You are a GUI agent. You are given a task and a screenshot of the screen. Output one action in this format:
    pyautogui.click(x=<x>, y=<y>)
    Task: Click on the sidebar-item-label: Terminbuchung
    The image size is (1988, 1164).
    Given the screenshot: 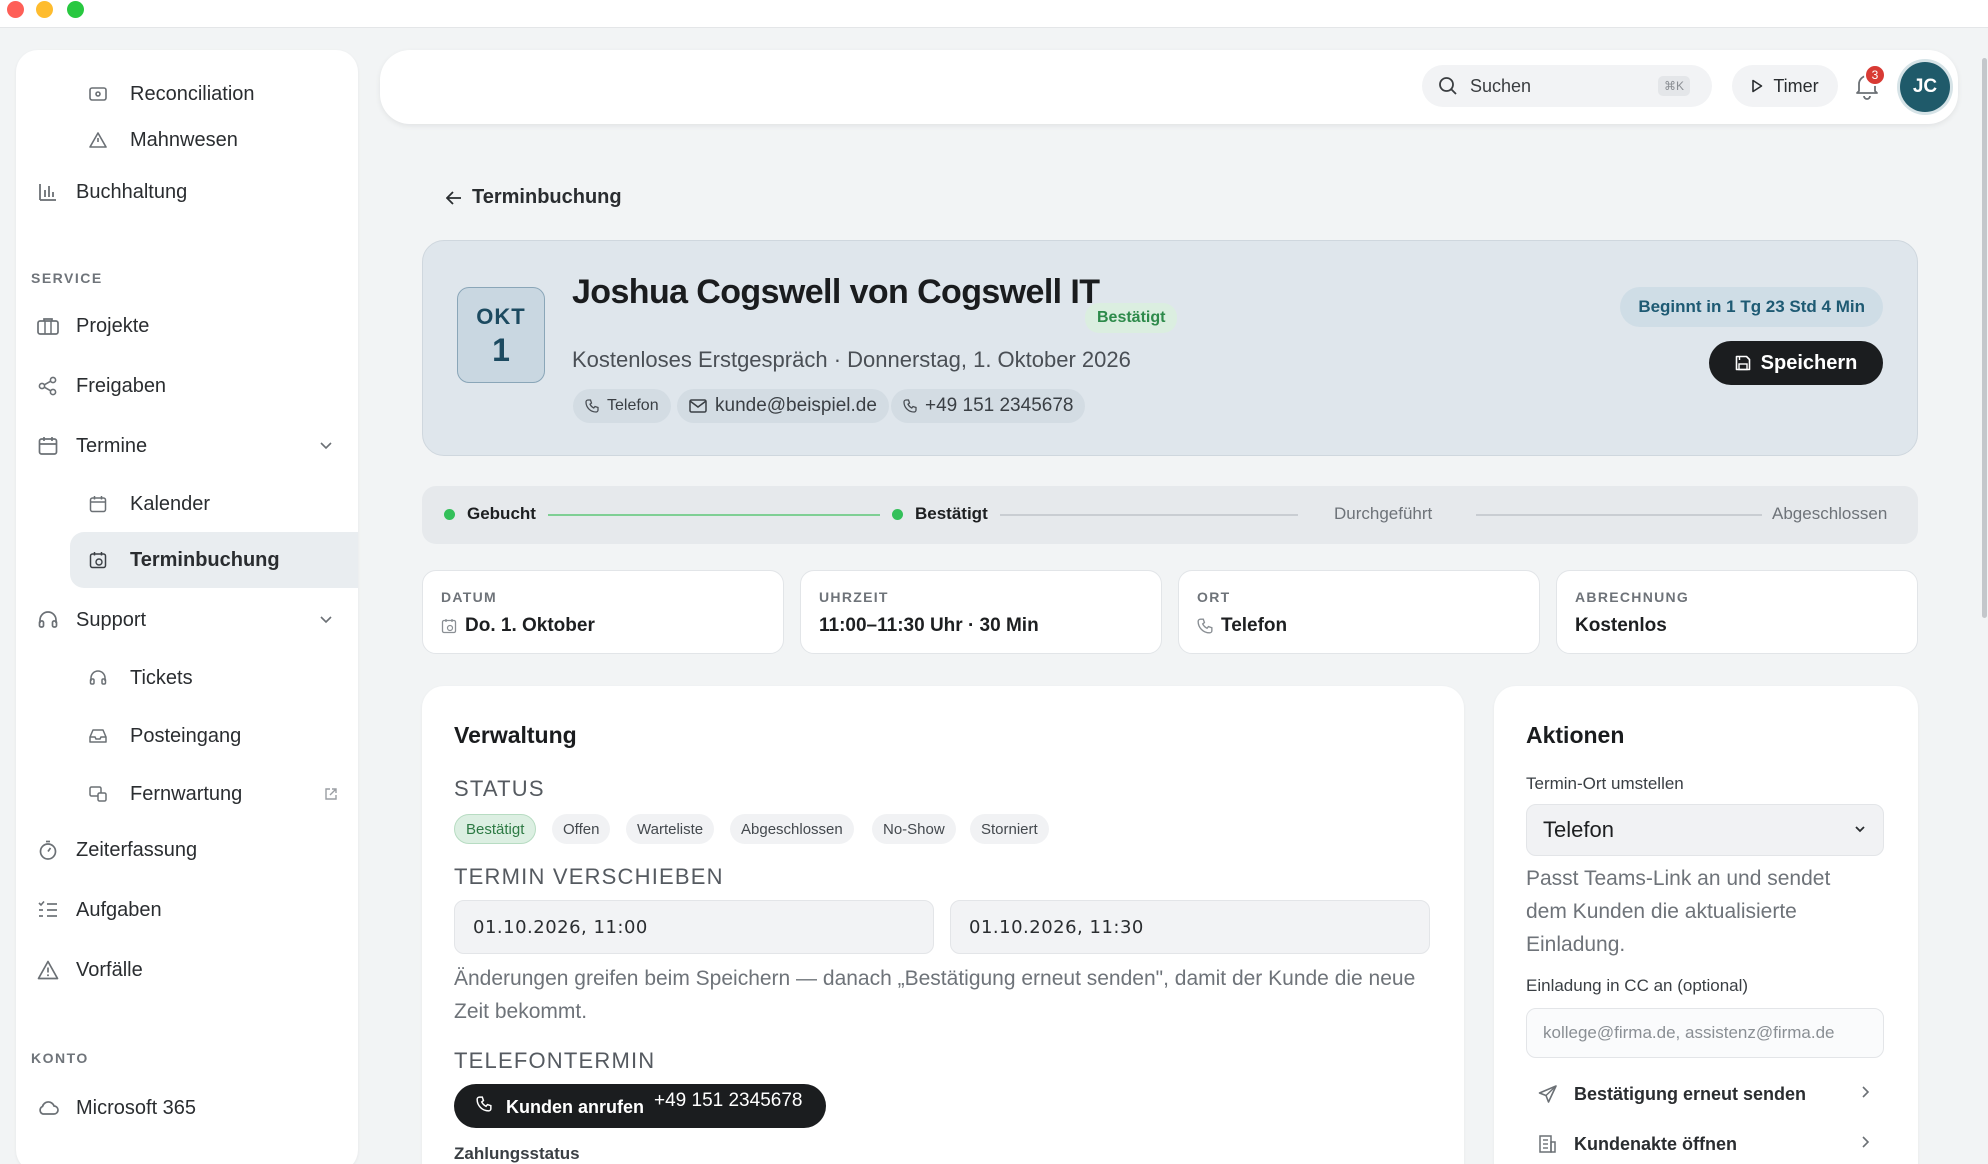 What is the action you would take?
    pyautogui.click(x=205, y=559)
    